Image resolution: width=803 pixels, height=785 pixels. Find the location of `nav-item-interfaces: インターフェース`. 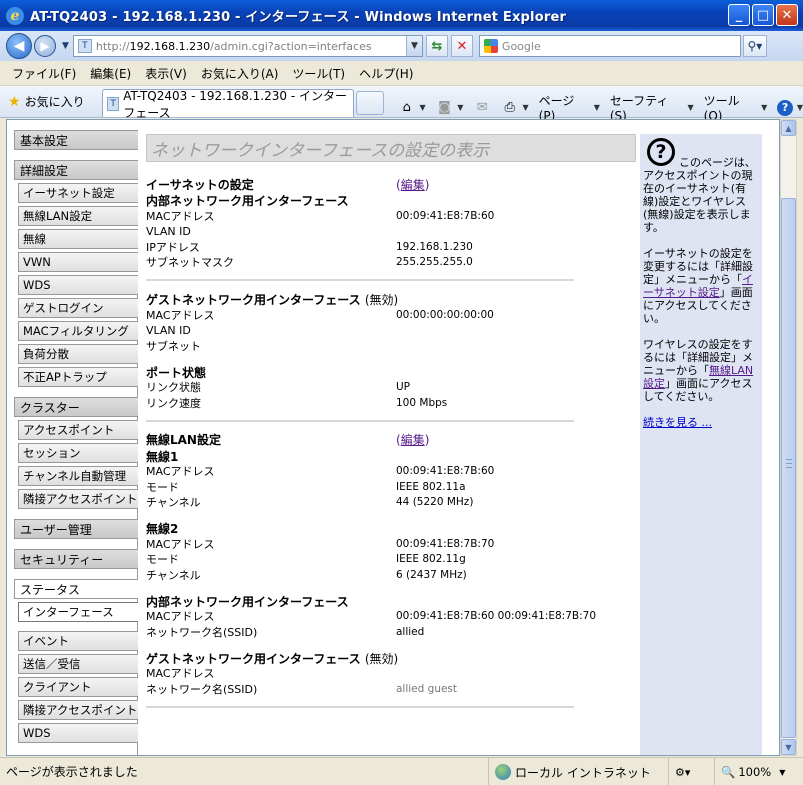

nav-item-interfaces: インターフェース is located at coordinates (78, 612).